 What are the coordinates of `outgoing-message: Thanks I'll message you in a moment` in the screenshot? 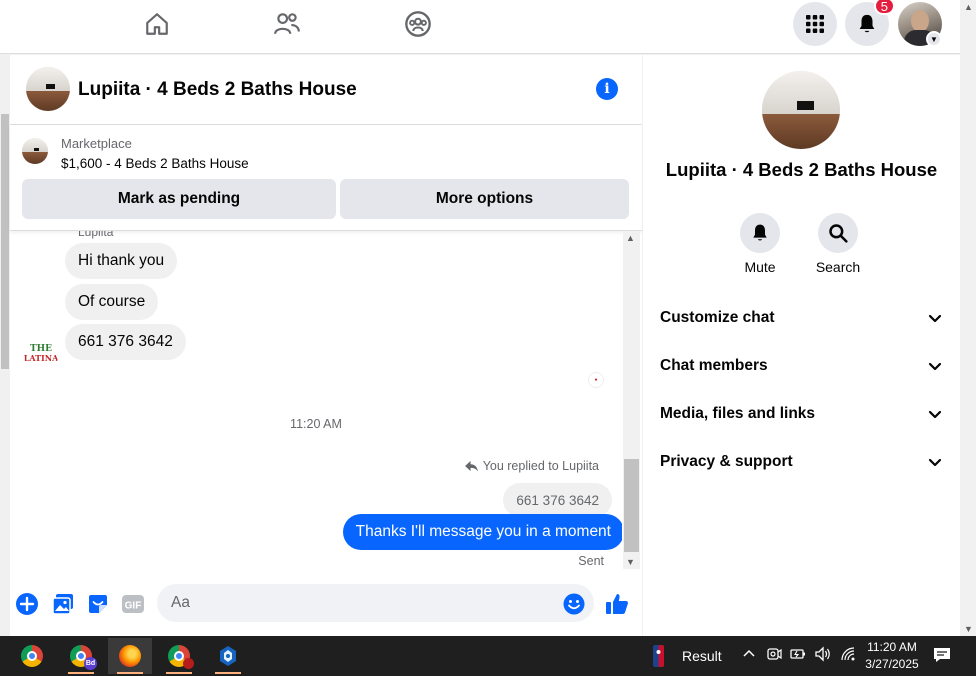 It's located at (482, 532).